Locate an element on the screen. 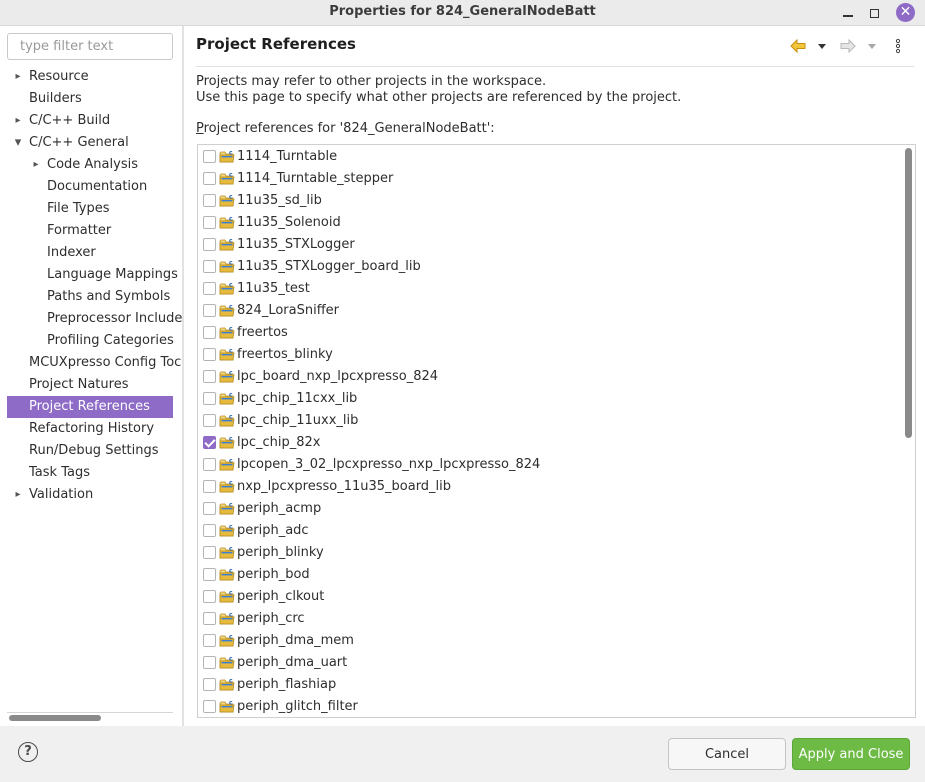 Image resolution: width=925 pixels, height=782 pixels. filter-input is located at coordinates (90, 46).